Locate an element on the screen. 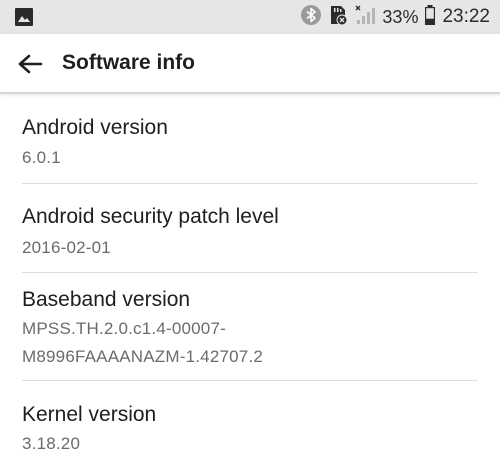 The width and height of the screenshot is (500, 462). clock: 23:22 is located at coordinates (466, 16).